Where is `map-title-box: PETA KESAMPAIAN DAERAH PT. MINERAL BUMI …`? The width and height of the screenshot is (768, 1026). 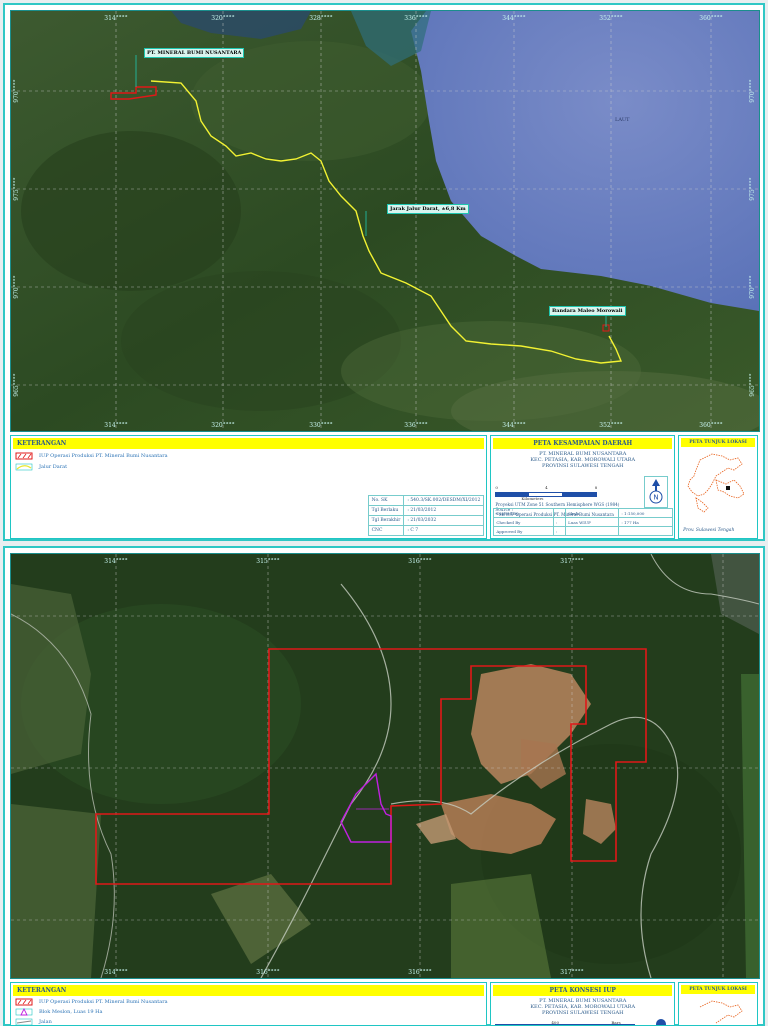 map-title-box: PETA KESAMPAIAN DAERAH PT. MINERAL BUMI … is located at coordinates (583, 487).